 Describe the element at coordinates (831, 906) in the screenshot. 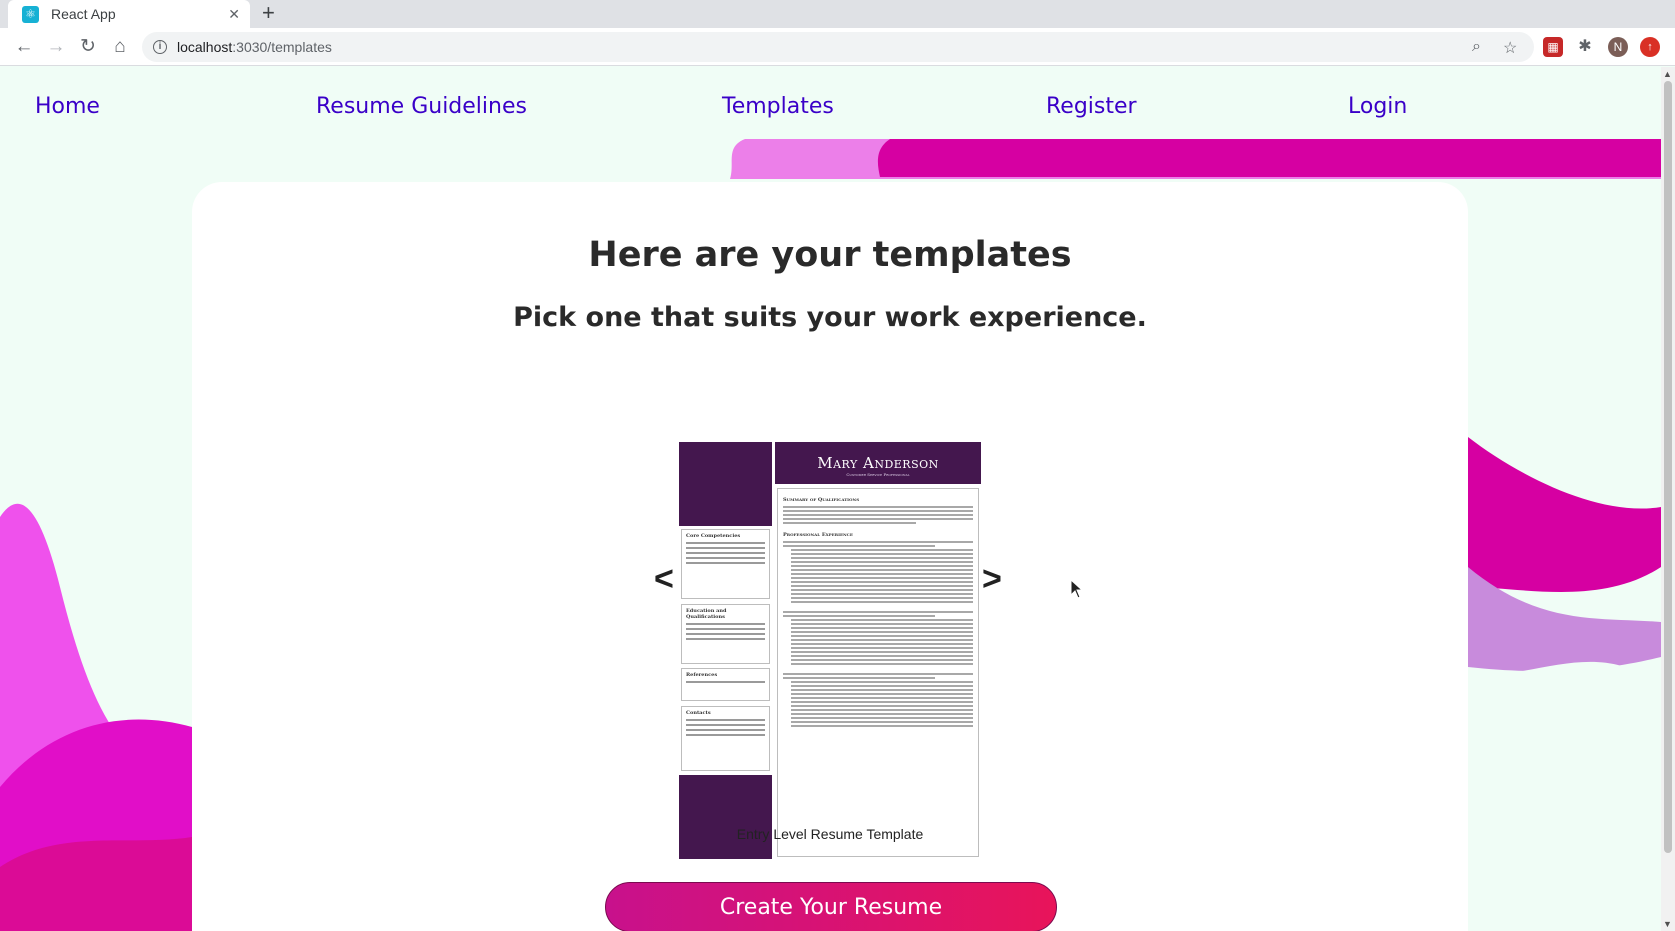

I see `create-resume-button: Create Your Resume` at that location.